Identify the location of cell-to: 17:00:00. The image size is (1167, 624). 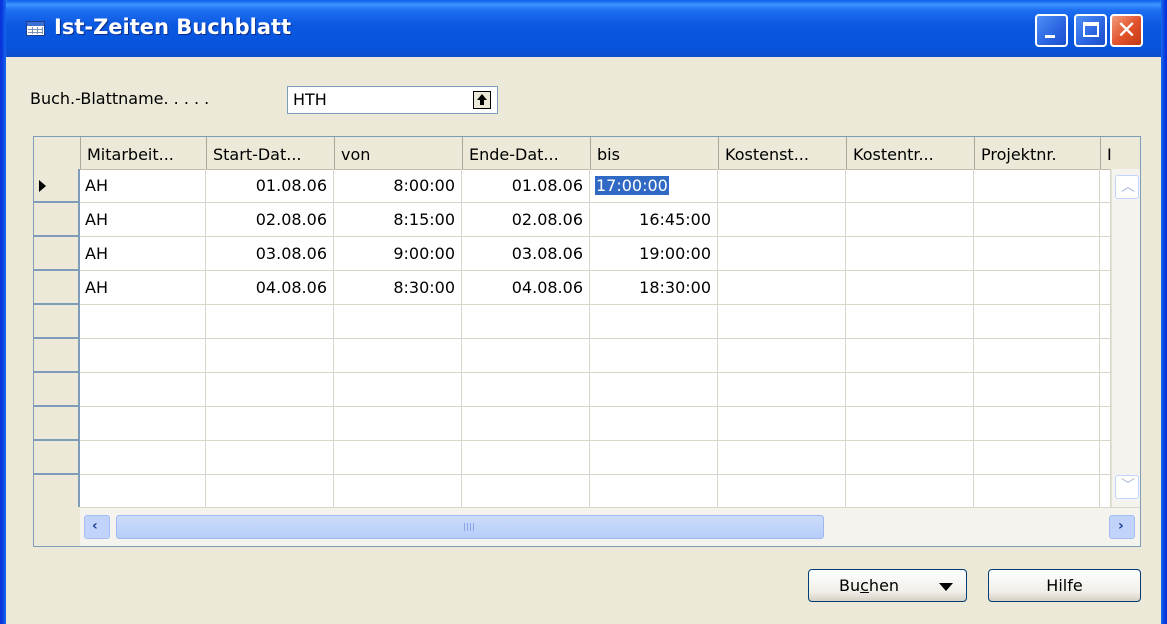
(654, 186).